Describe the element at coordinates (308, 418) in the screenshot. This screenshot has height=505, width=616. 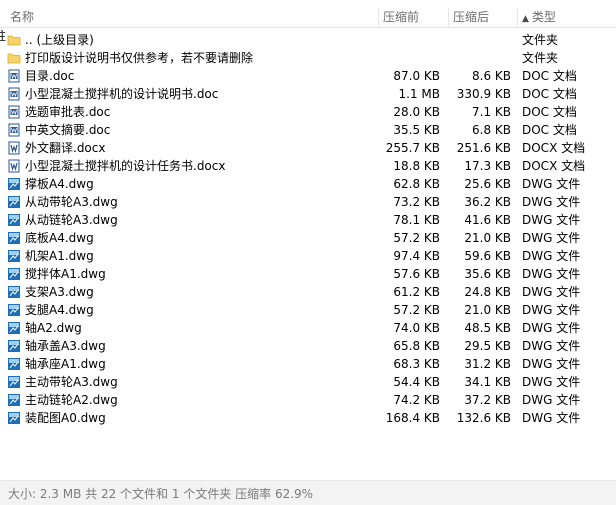
I see `file-row: 装配图A0.dwg 168.4 KB 132.6 KB DWG 文件` at that location.